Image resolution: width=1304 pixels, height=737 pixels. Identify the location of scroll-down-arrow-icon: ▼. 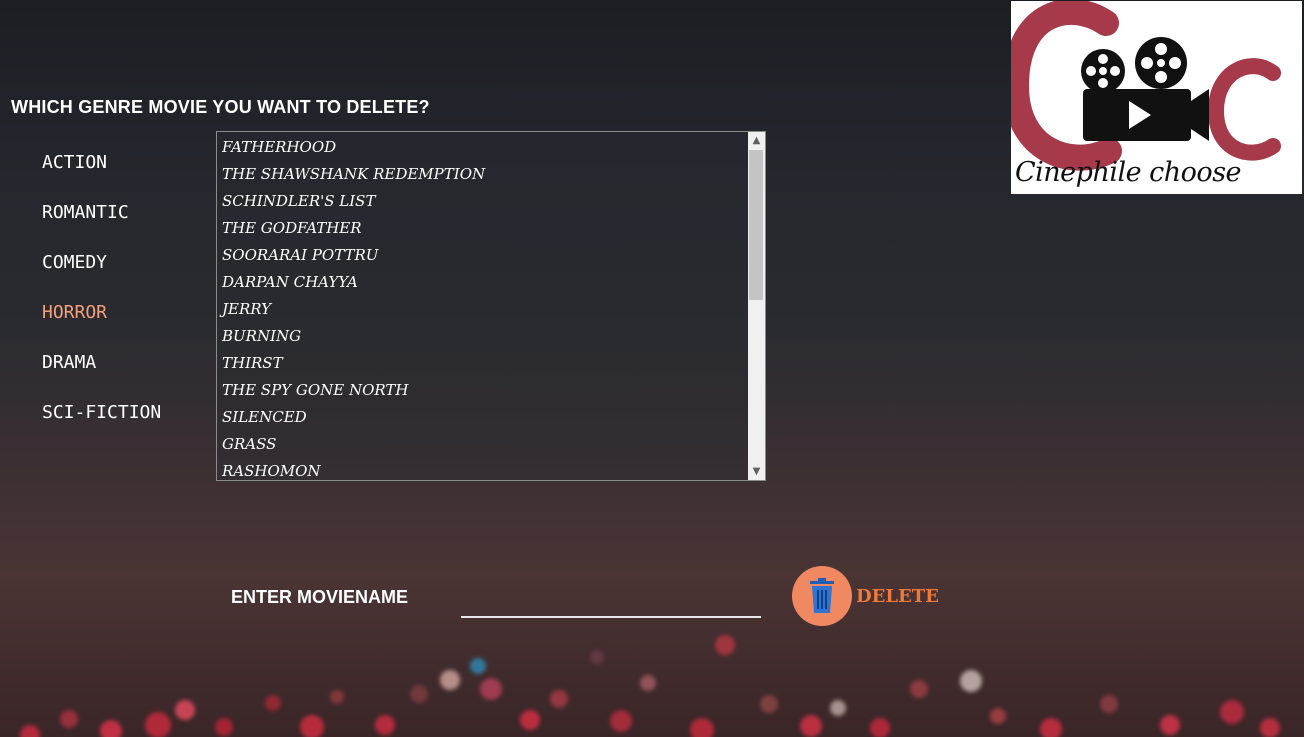
(756, 471).